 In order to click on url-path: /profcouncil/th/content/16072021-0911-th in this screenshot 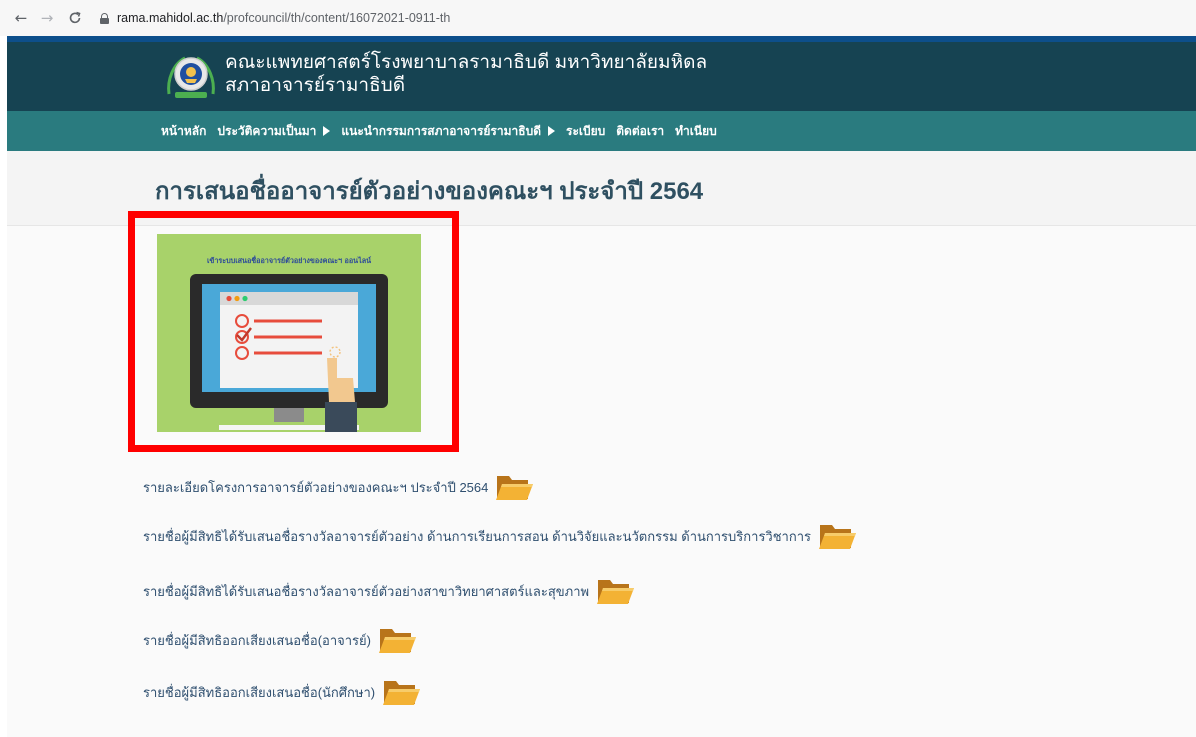, I will do `click(337, 18)`.